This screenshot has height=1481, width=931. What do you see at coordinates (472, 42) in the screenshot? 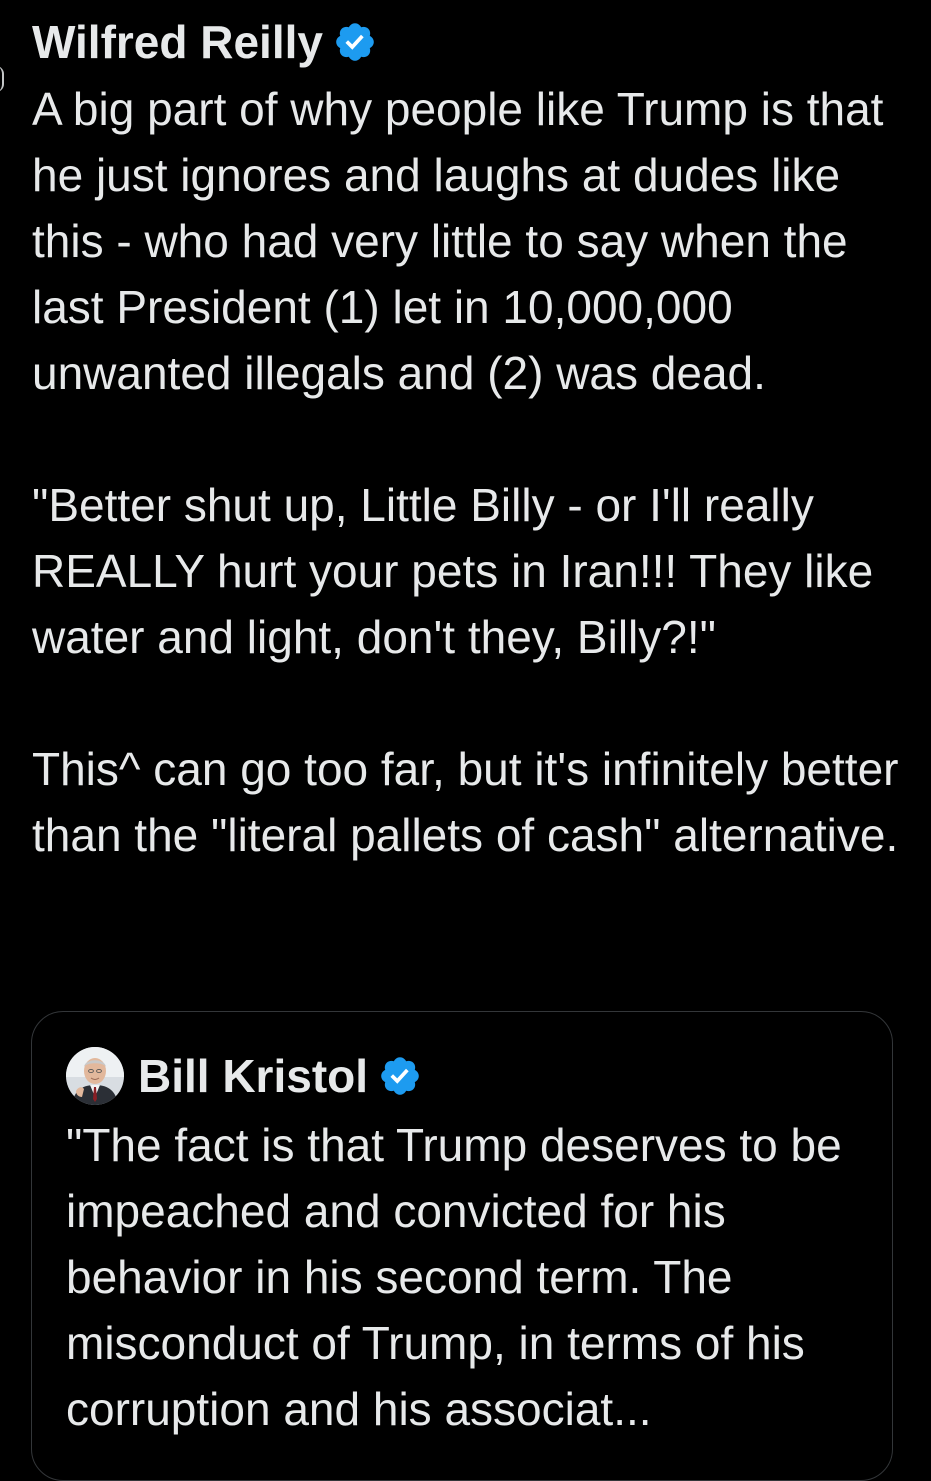
I see `tweet-author-row: Wilfred Reilly` at bounding box center [472, 42].